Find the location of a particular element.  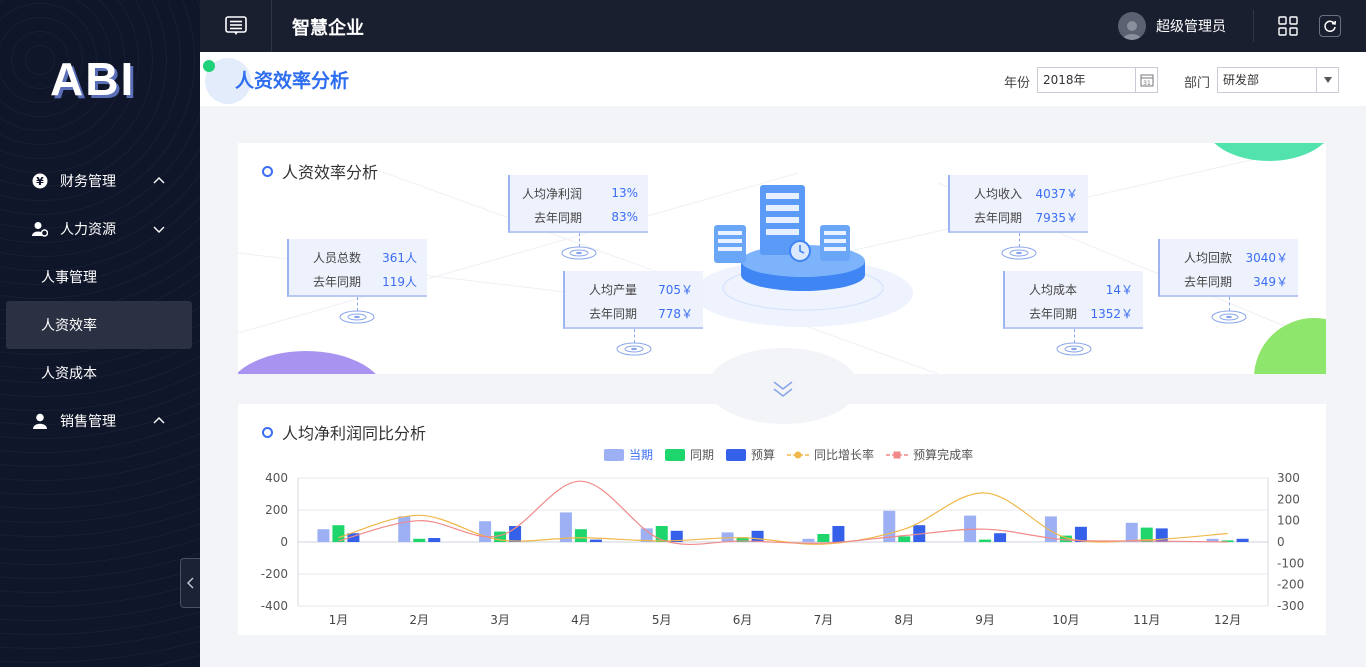

stat-headcount: 人员总数 361人 去年同期 119人 is located at coordinates (357, 268).